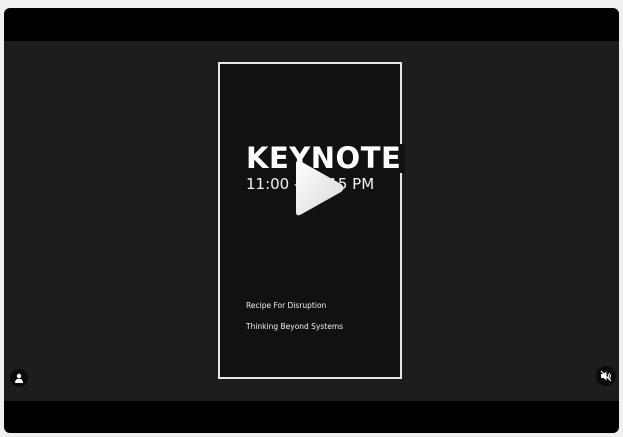  I want to click on user-icon, so click(19, 378).